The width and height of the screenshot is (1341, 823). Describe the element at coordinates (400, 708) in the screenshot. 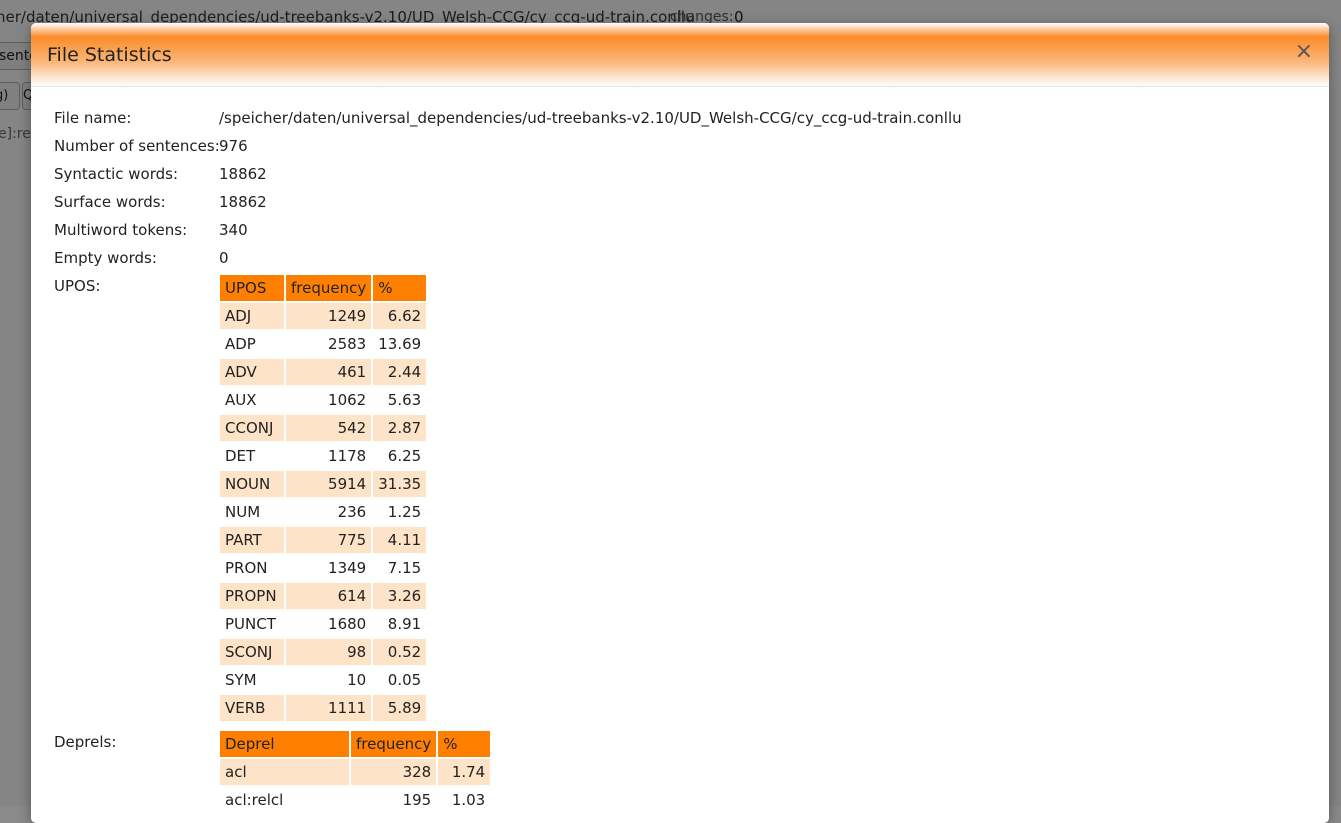

I see `percent-cell: 5.89` at that location.